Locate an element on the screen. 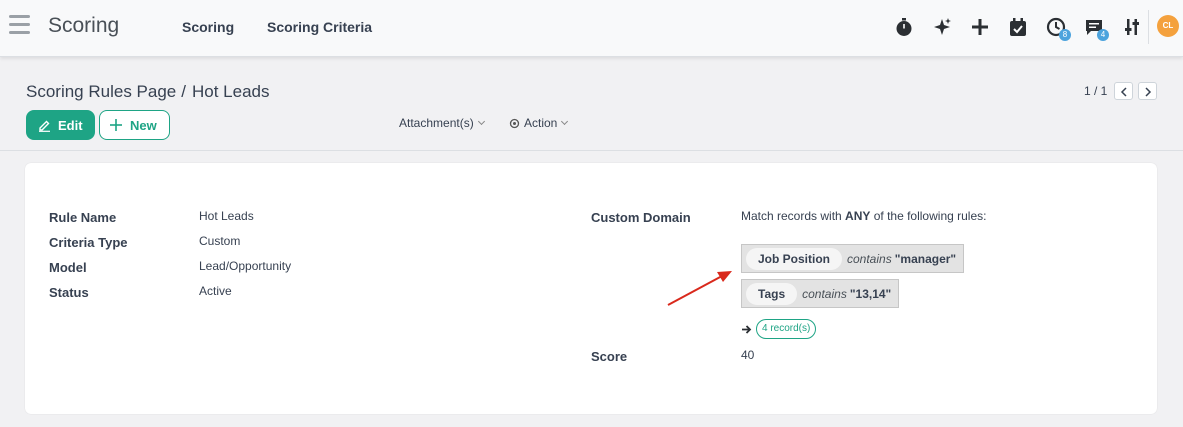  pager-next-button is located at coordinates (1147, 91).